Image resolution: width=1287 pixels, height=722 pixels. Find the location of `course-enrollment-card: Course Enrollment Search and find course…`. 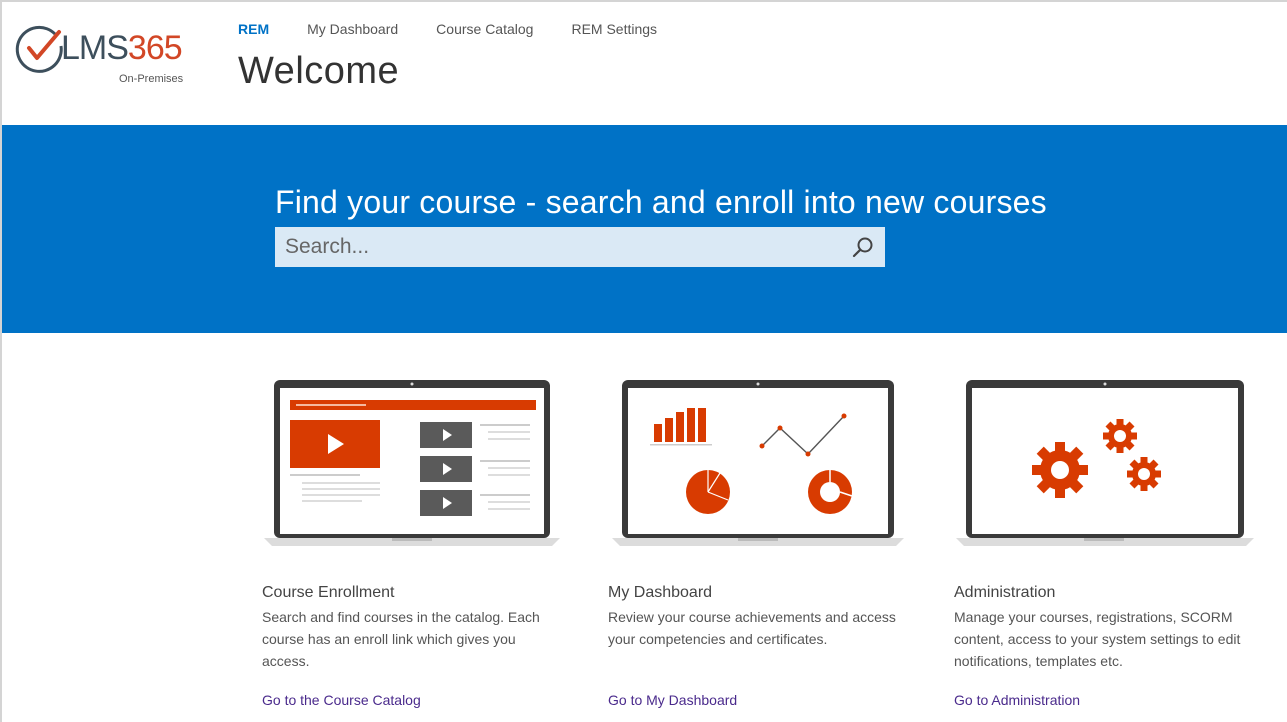

course-enrollment-card: Course Enrollment Search and find course… is located at coordinates (412, 543).